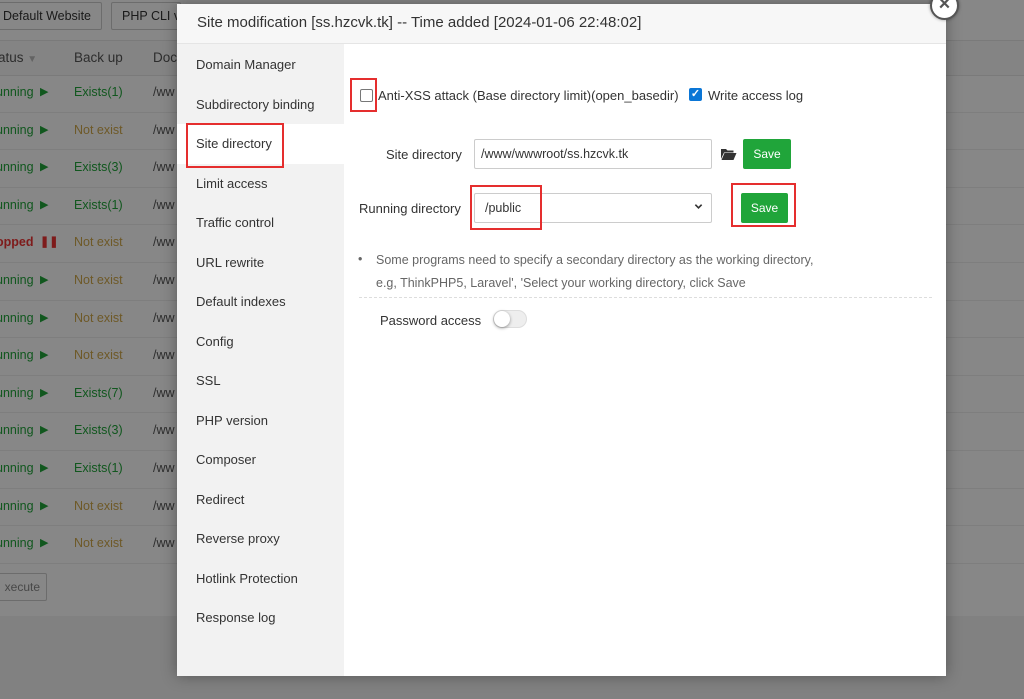 The height and width of the screenshot is (699, 1024). Describe the element at coordinates (260, 500) in the screenshot. I see `sidebar-item: Redirect` at that location.